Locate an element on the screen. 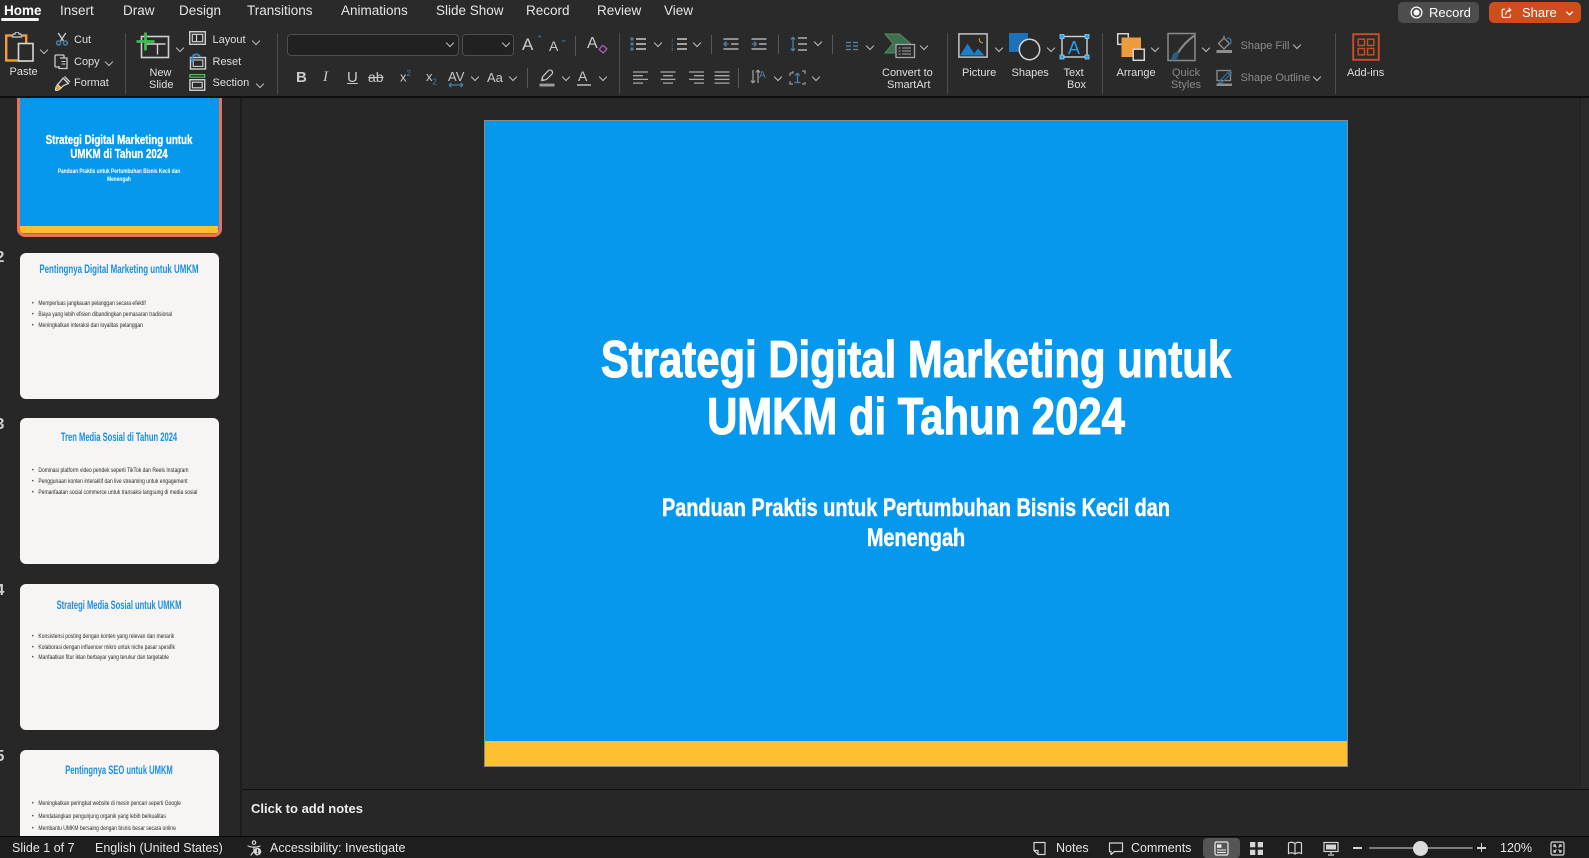 This screenshot has width=1589, height=858. svg-text: 3 is located at coordinates (672, 49).